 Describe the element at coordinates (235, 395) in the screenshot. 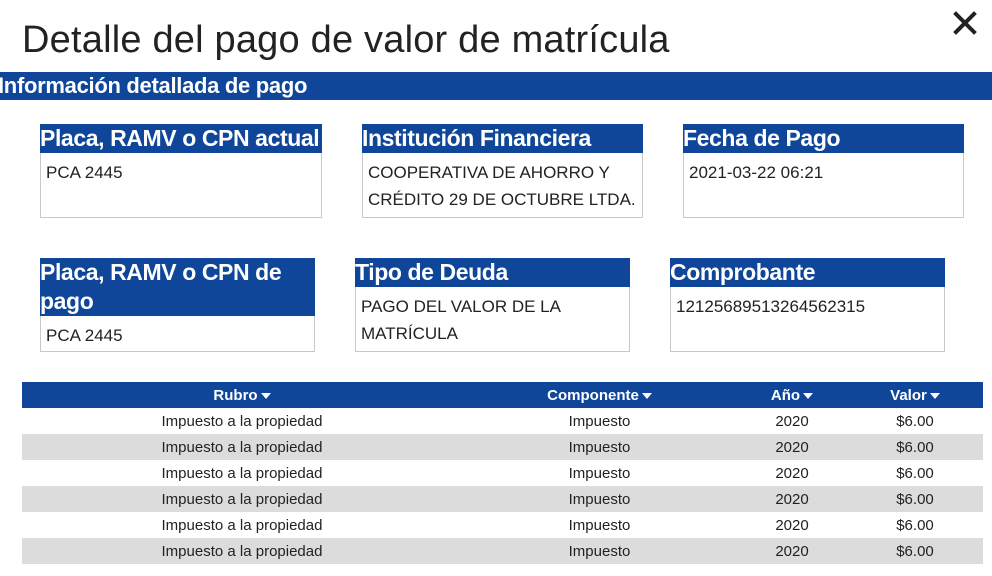

I see `header-label: Rubro` at that location.